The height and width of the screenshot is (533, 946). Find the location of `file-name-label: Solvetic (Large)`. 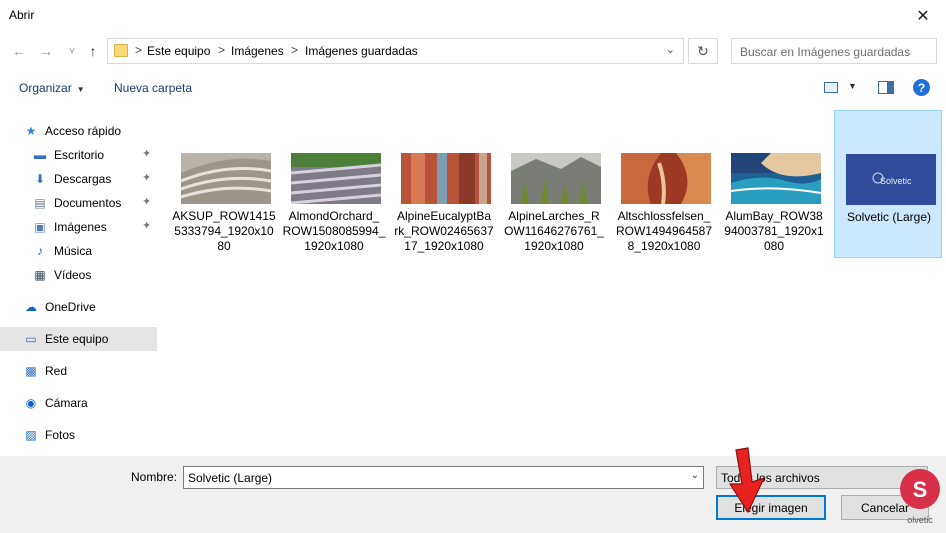

file-name-label: Solvetic (Large) is located at coordinates (889, 217).